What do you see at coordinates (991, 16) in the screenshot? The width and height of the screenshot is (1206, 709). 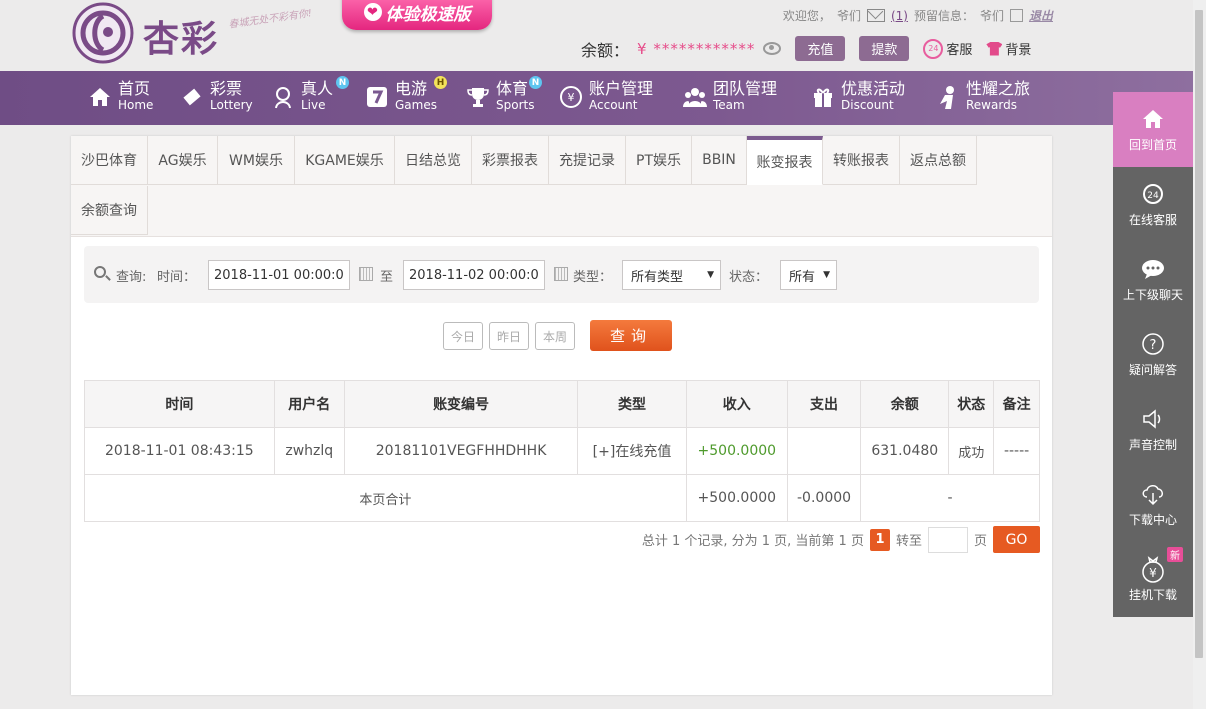 I see `notice-value: 爷们` at bounding box center [991, 16].